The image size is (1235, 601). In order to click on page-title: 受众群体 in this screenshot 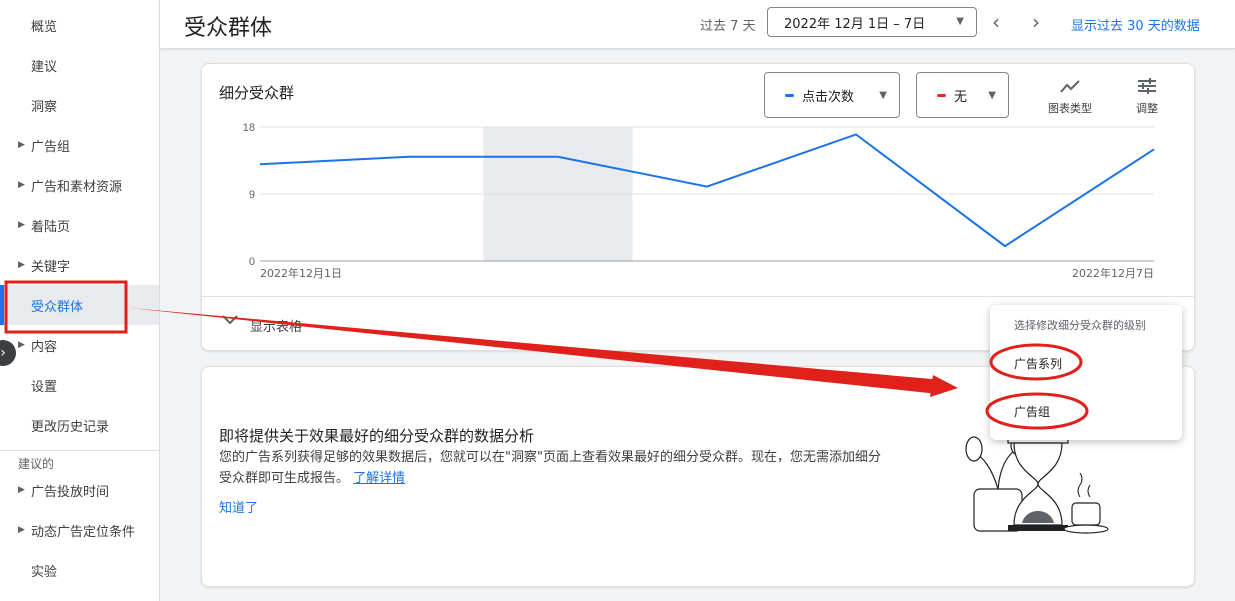, I will do `click(228, 28)`.